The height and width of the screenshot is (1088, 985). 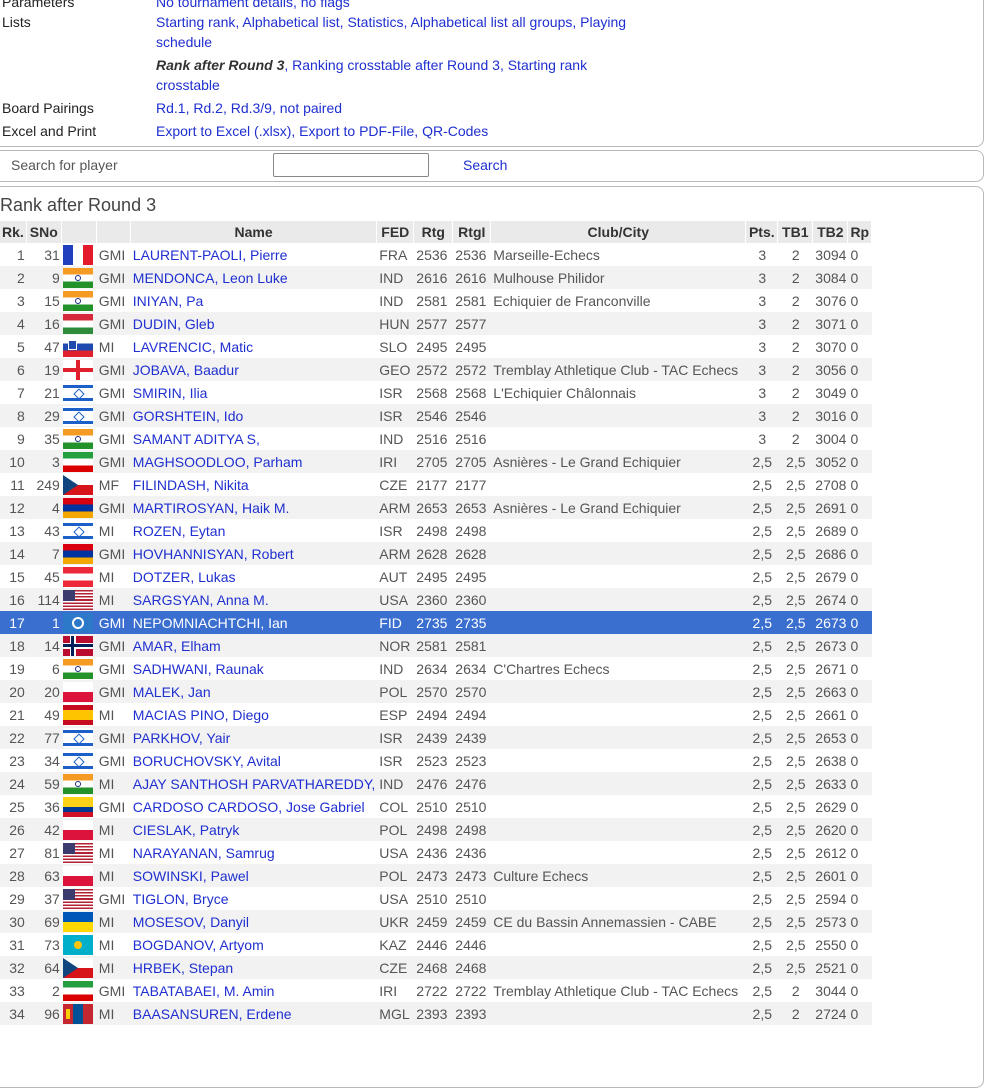 I want to click on table-row: 4 16 GMI DUDIN, Gleb HUN 2577 2577 3 2 3071 0, so click(x=436, y=323).